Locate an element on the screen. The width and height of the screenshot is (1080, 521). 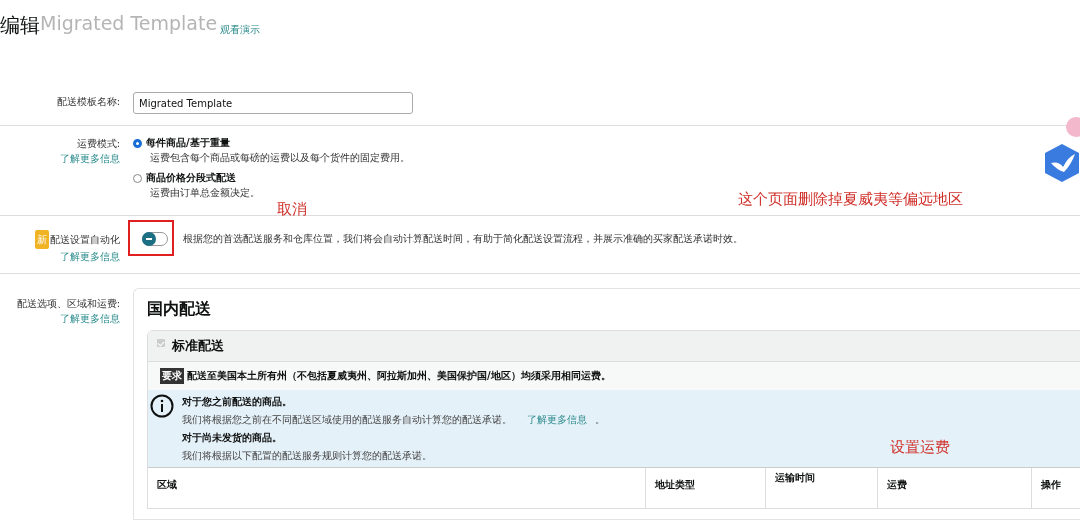
field-label: 配送选项、区域和运费: is located at coordinates (68, 304).